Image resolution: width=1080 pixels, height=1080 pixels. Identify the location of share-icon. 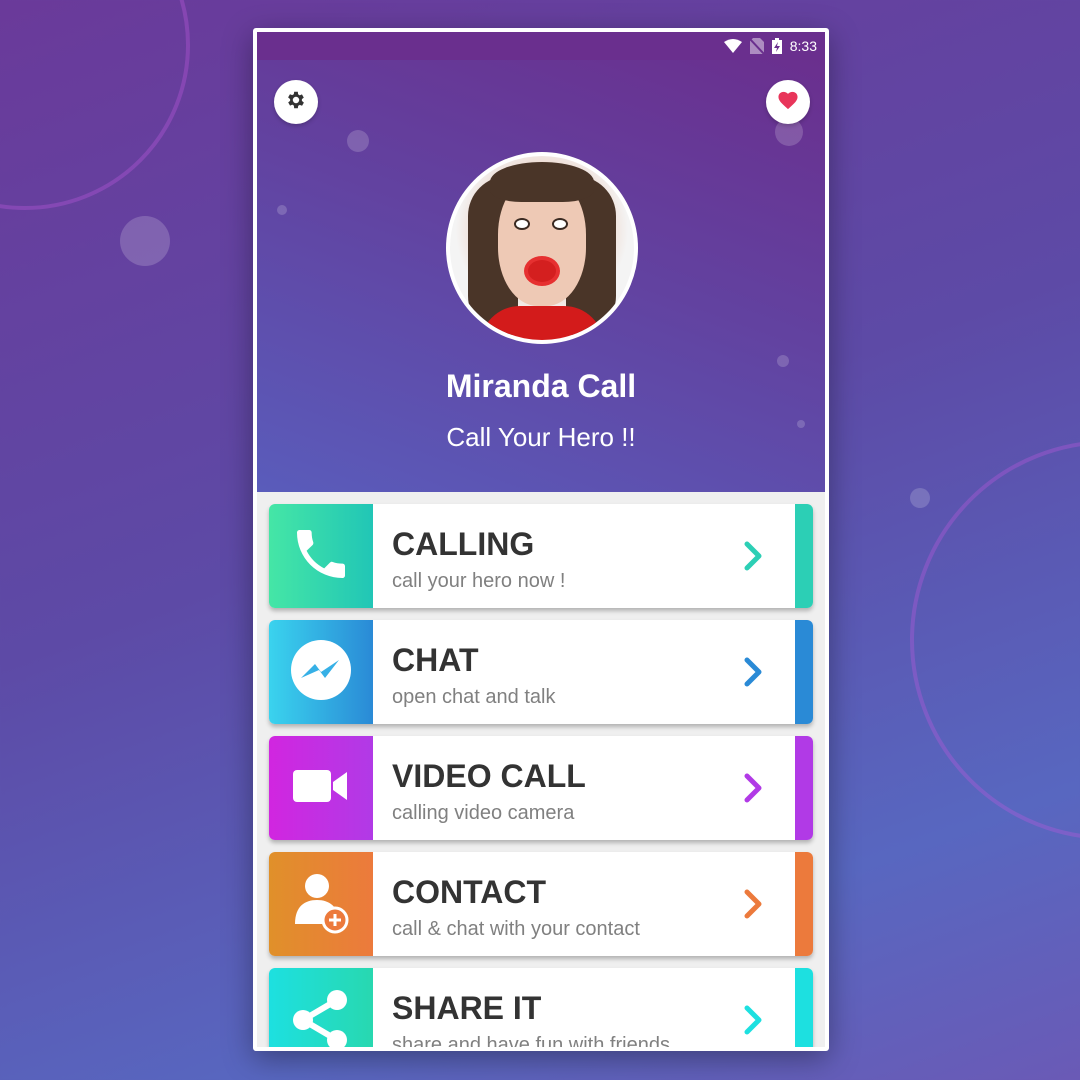
(321, 1016).